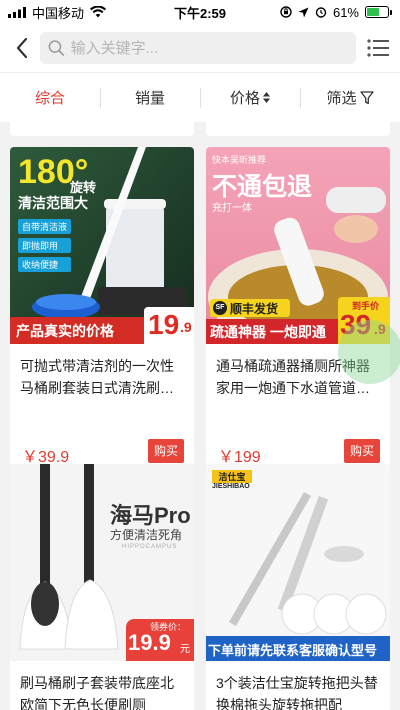 This screenshot has width=400, height=710. I want to click on range-label: 清洁范围大, so click(53, 203).